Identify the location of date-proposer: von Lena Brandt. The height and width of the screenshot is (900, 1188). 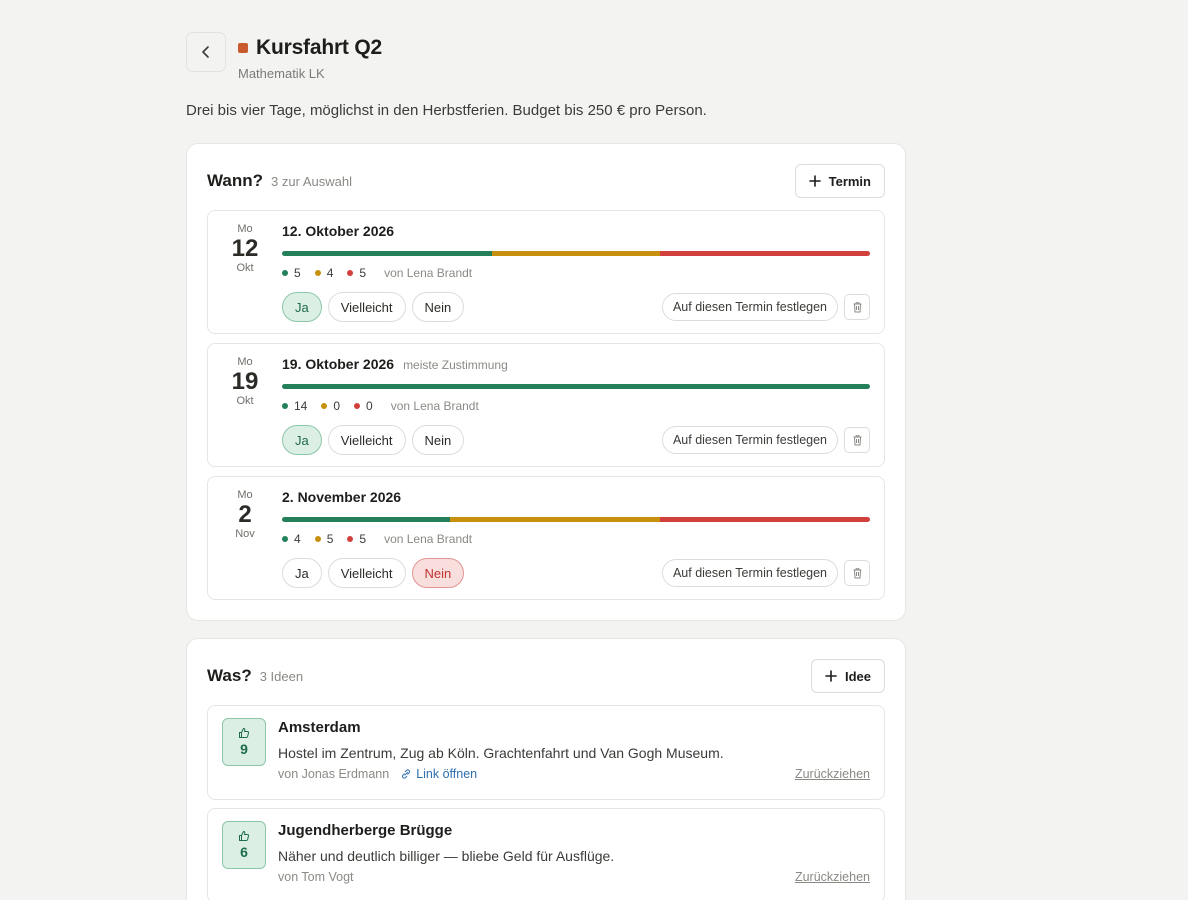
(428, 539).